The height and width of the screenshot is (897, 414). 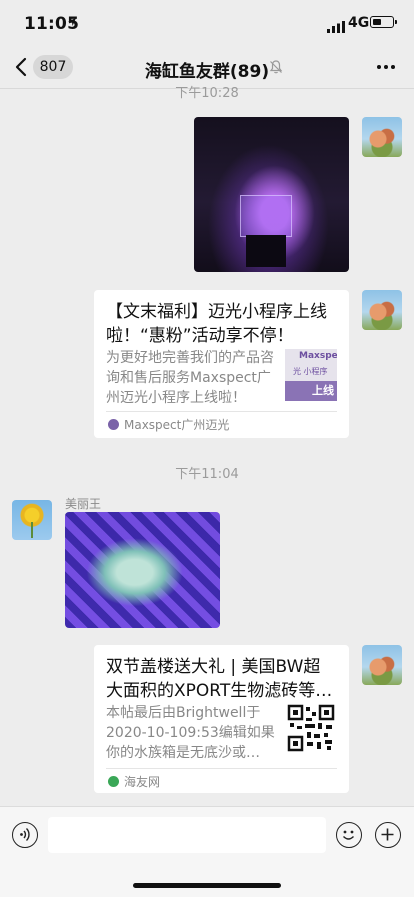 I want to click on home-indicator, so click(x=207, y=885).